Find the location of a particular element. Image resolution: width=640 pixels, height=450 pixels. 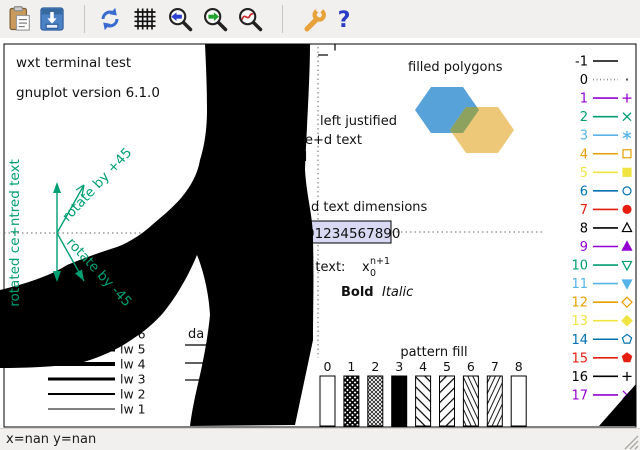

copy-to-clipboard-button is located at coordinates (20, 19).